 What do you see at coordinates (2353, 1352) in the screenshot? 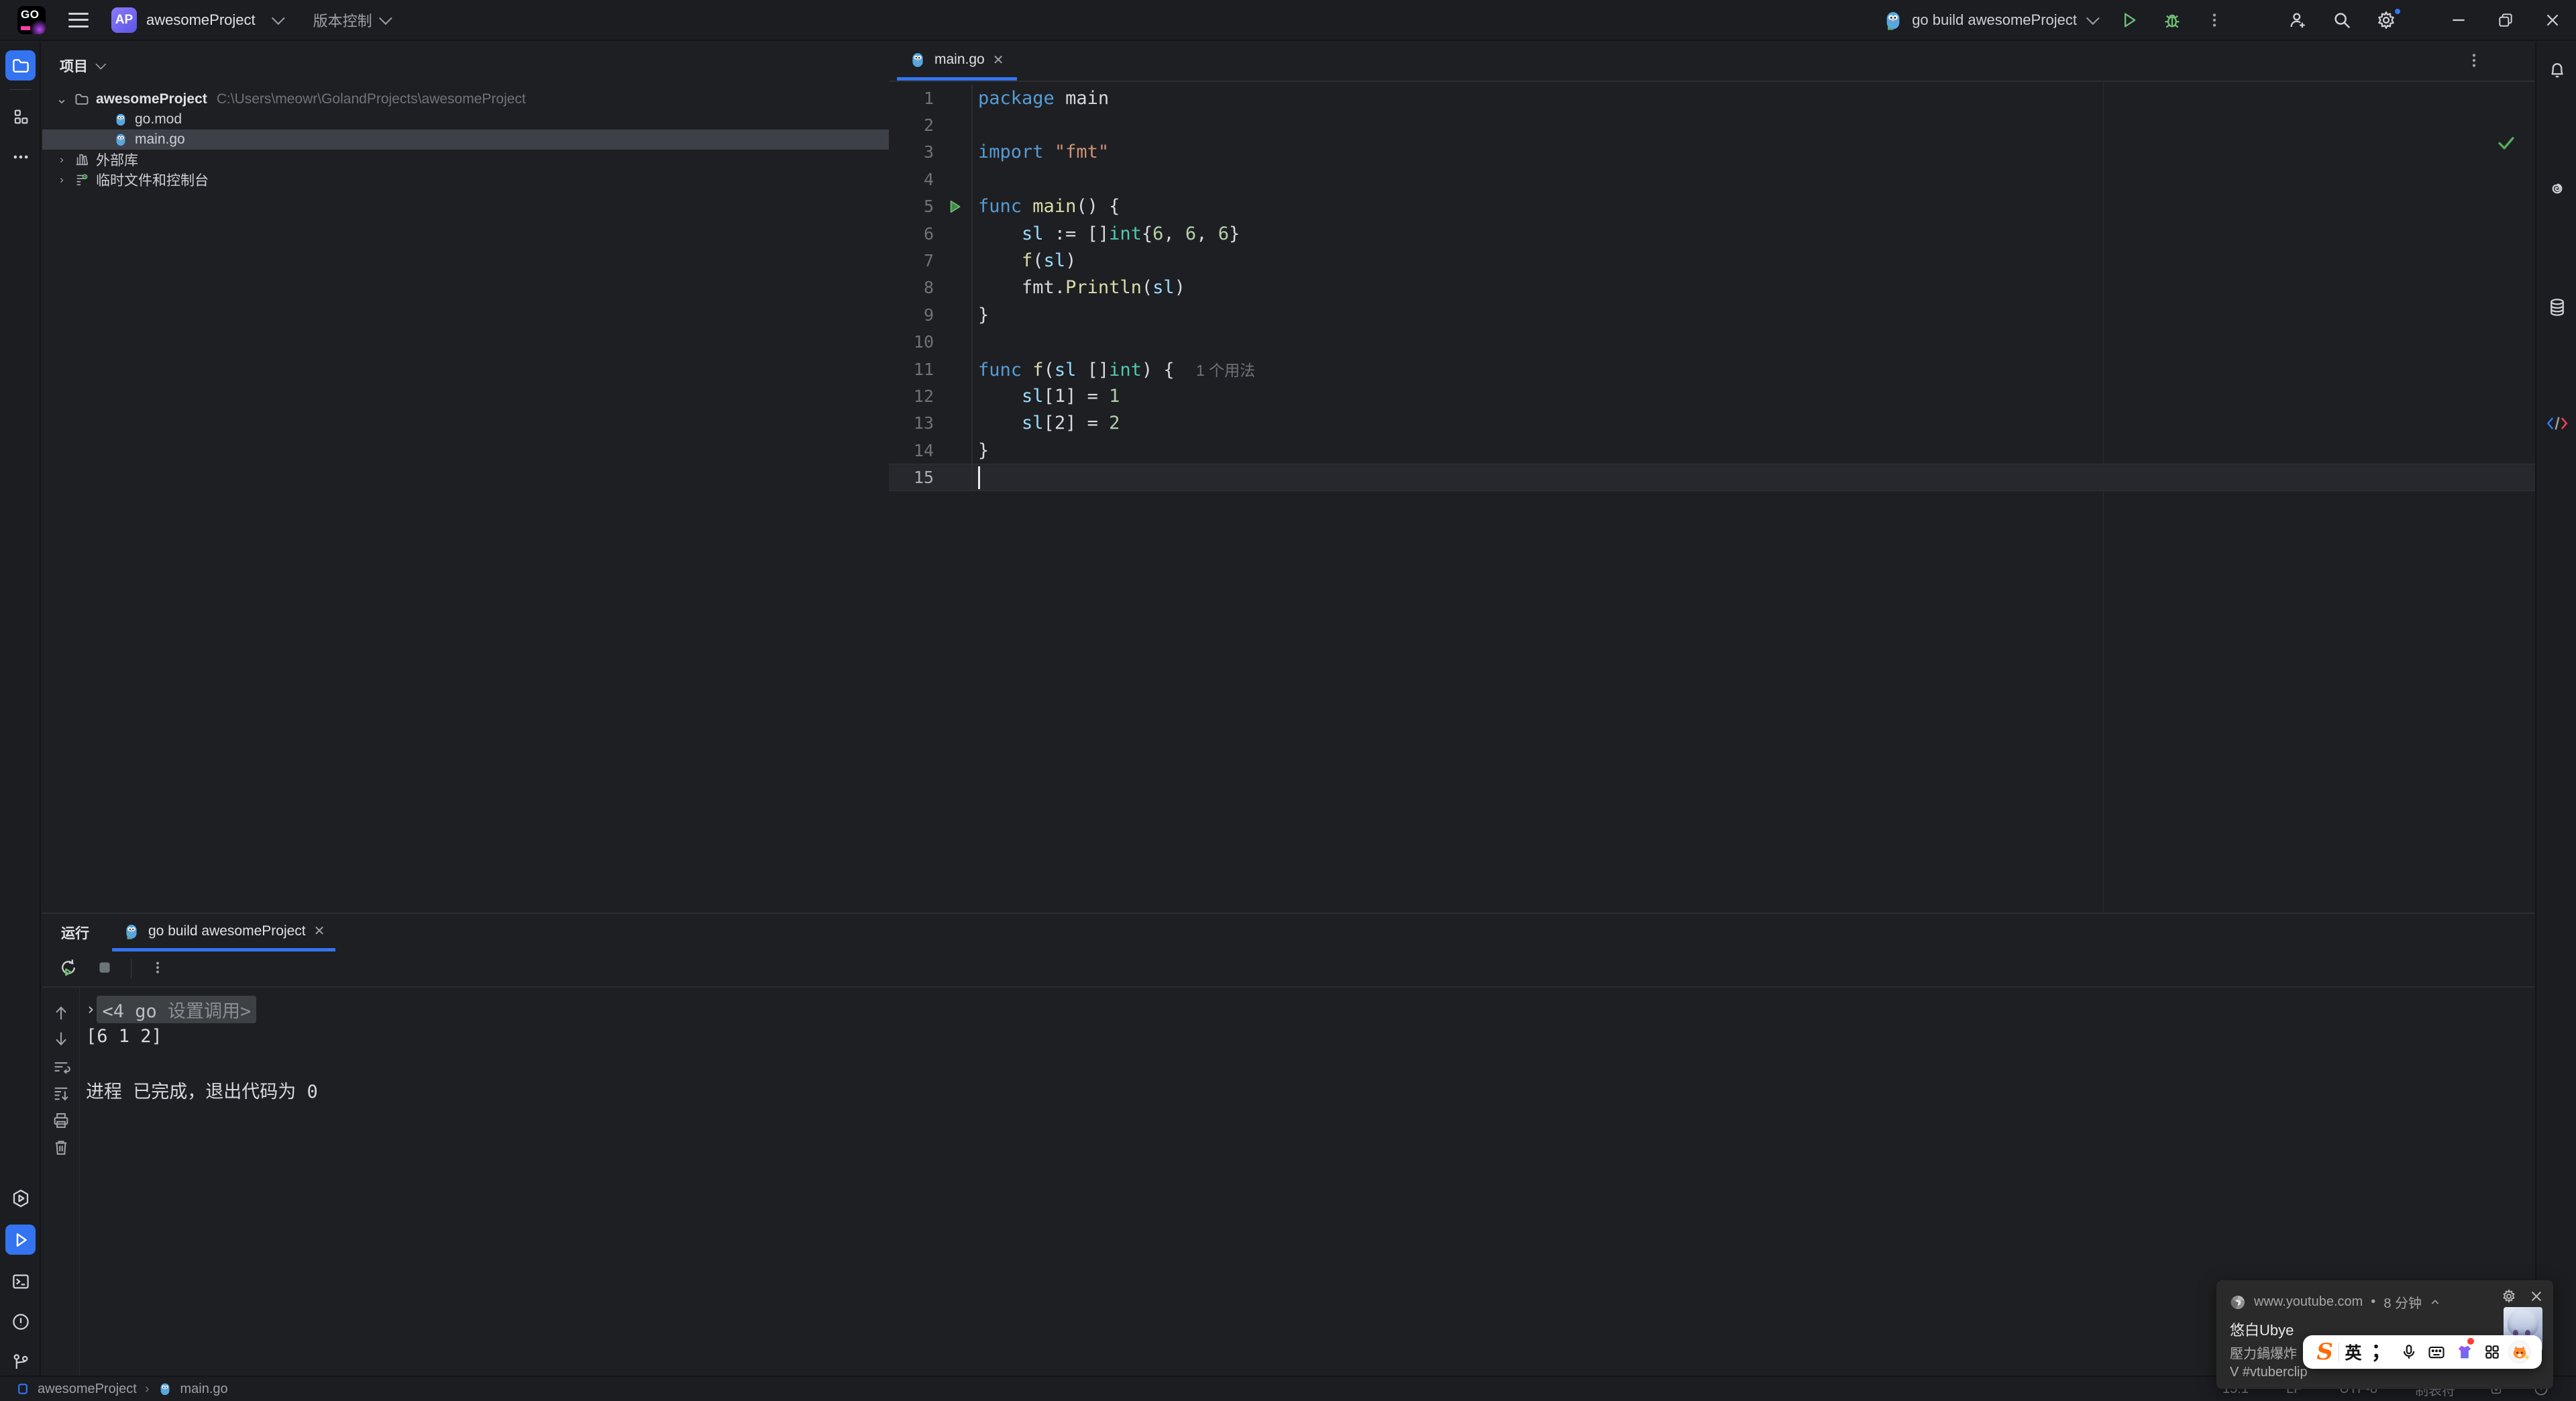
I see `ime-language-mode-button: 英` at bounding box center [2353, 1352].